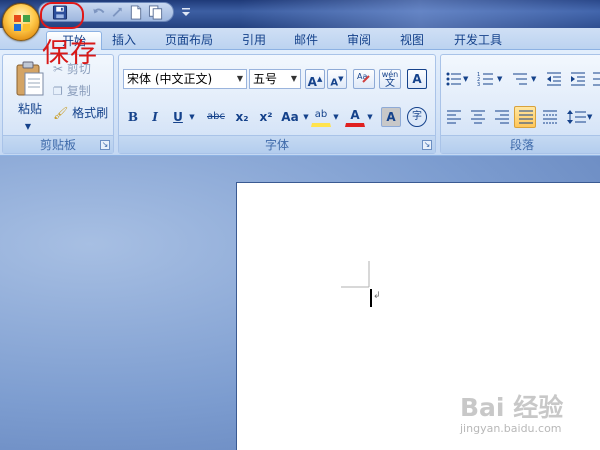  I want to click on enclose-chars-button: 字, so click(417, 117).